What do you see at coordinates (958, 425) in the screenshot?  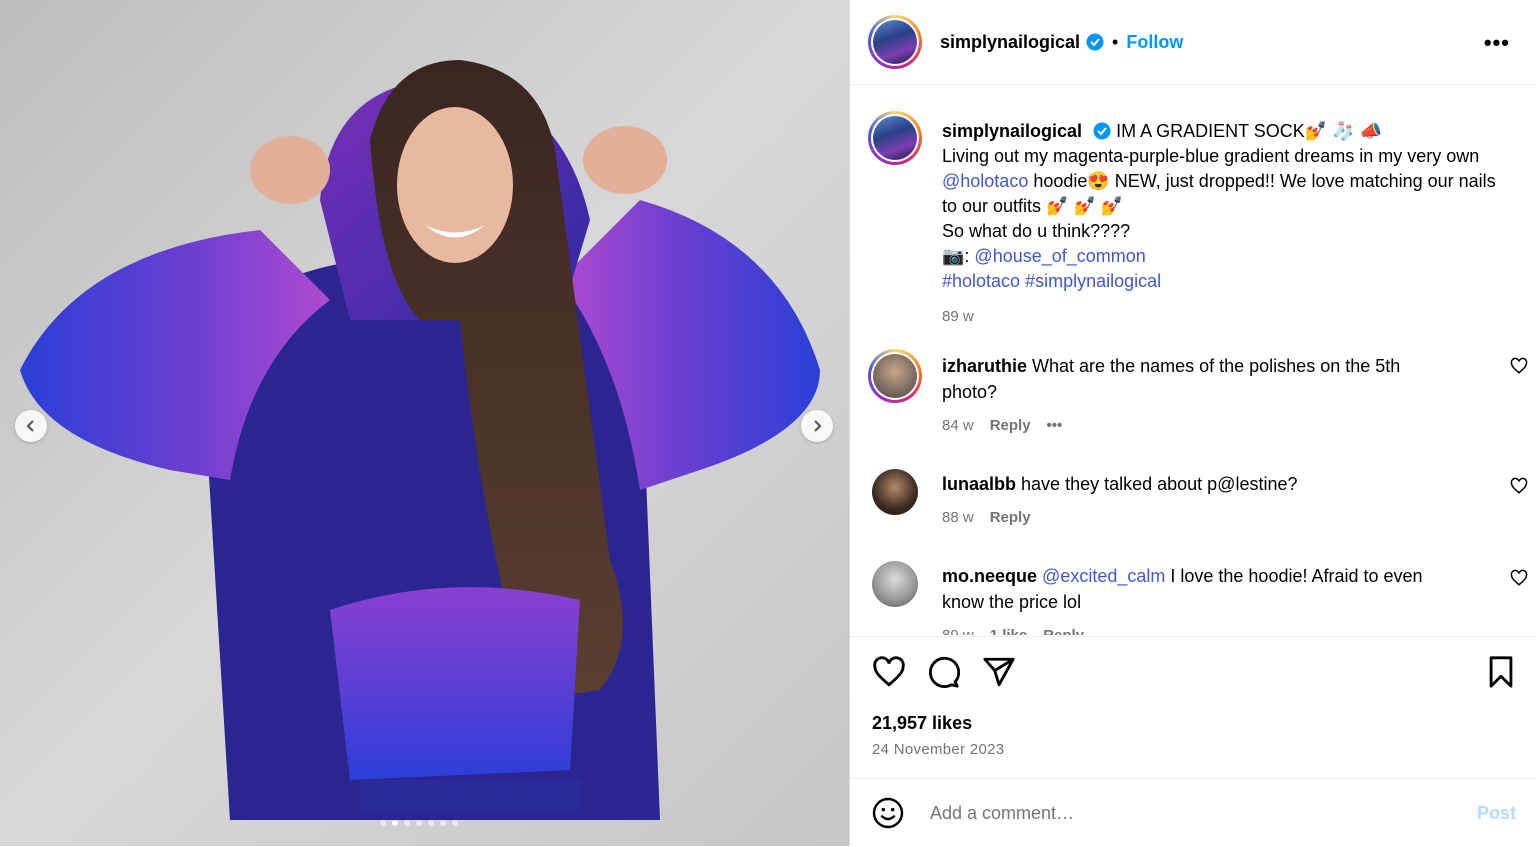 I see `comment-time: 84 w` at bounding box center [958, 425].